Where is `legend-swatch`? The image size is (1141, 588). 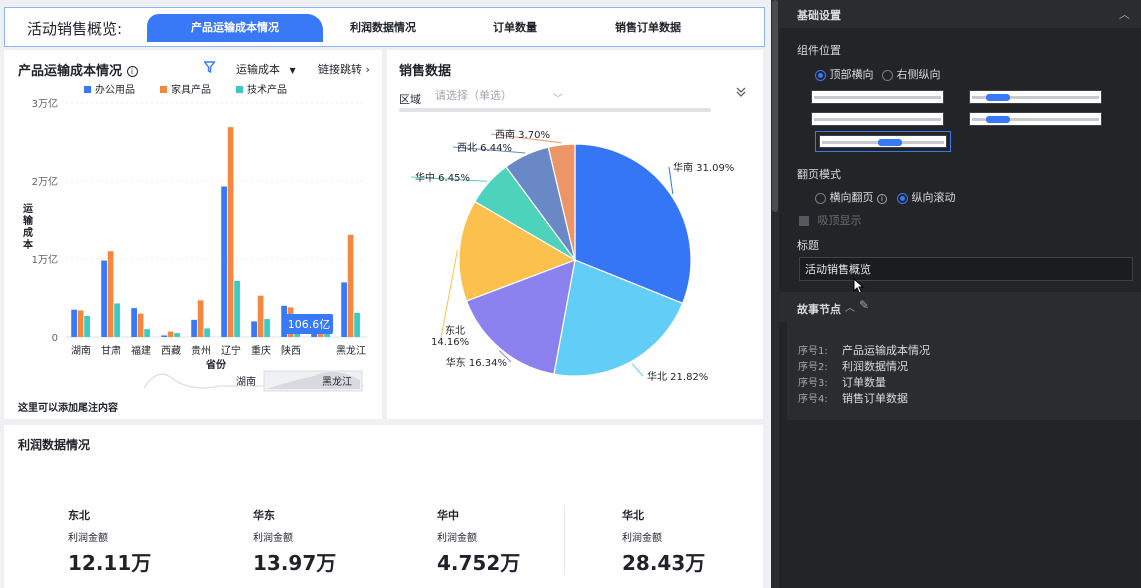 legend-swatch is located at coordinates (163, 89).